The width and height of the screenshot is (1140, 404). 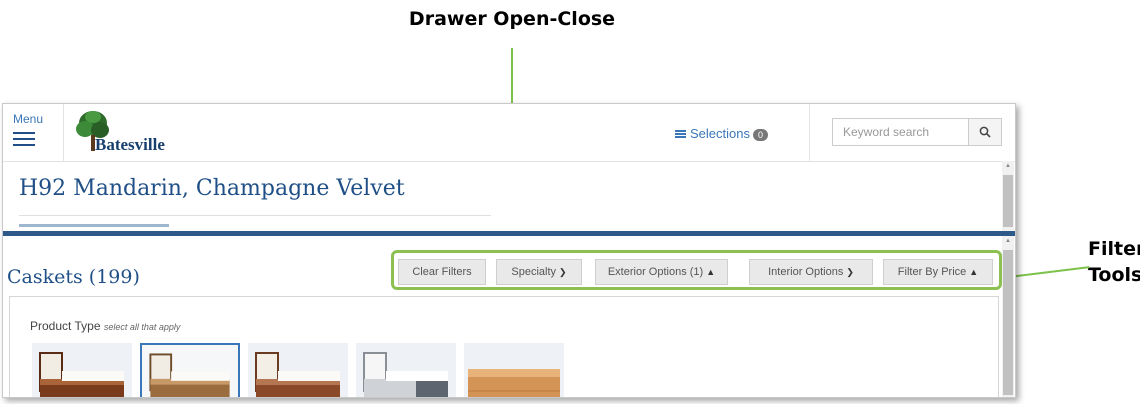 I want to click on product-type-wood-cremation-container, so click(x=514, y=370).